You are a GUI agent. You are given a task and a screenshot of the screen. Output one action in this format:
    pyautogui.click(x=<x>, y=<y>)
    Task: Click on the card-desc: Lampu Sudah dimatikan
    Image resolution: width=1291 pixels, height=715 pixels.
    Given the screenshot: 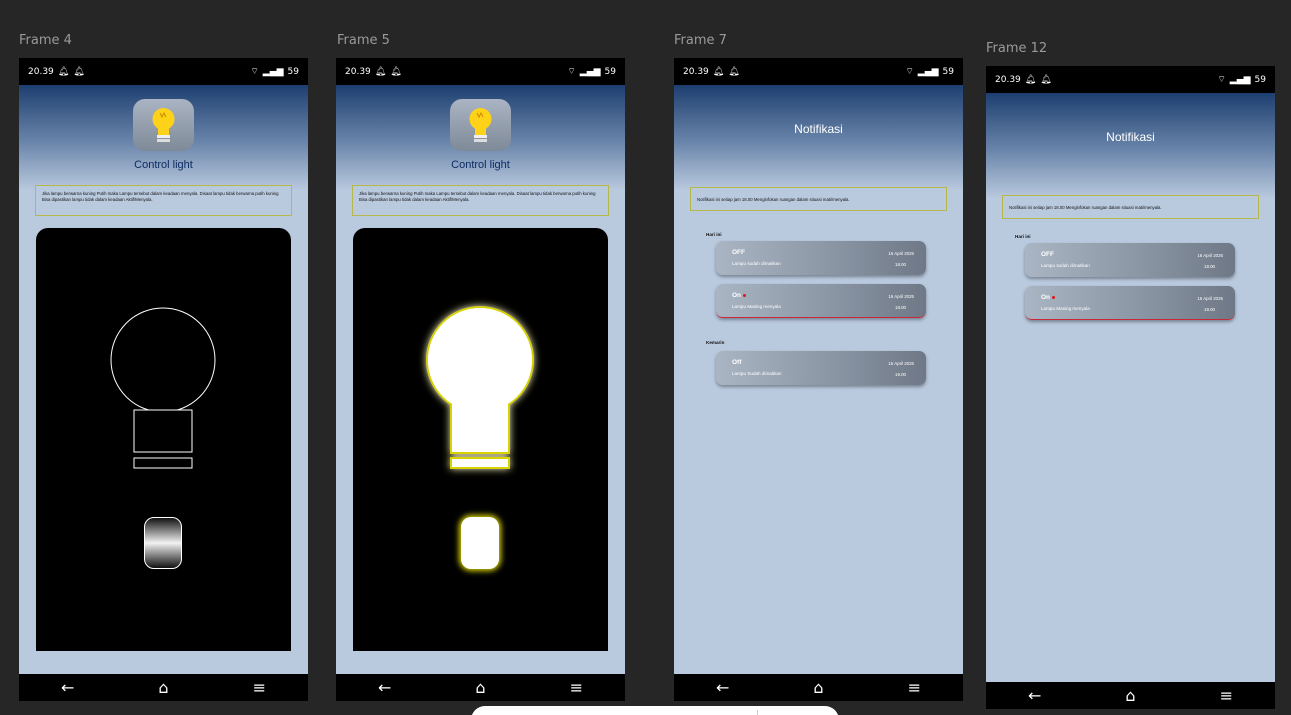 What is the action you would take?
    pyautogui.click(x=757, y=373)
    